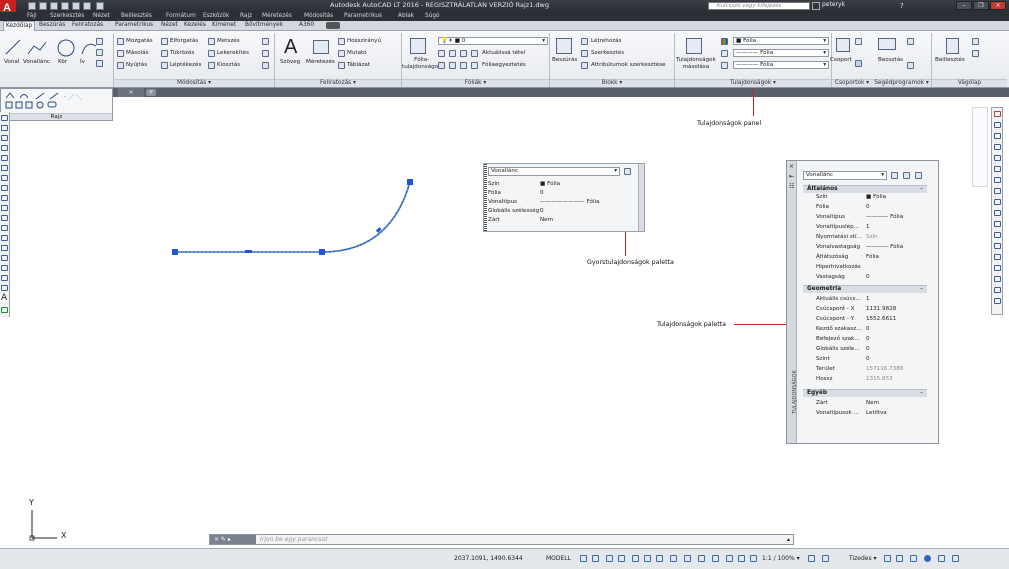 The width and height of the screenshot is (1009, 569). Describe the element at coordinates (432, 16) in the screenshot. I see `menu-help: Súgó` at that location.